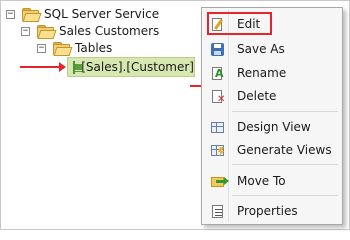  I want to click on menu-item-save-as: Save As, so click(272, 49).